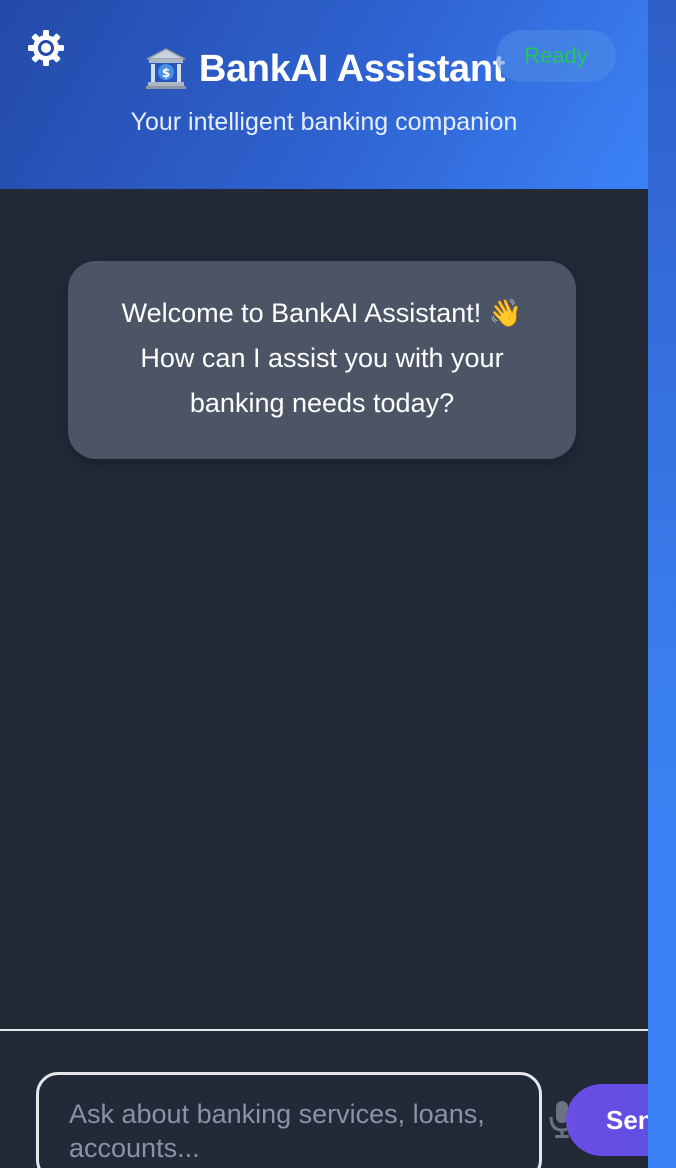  Describe the element at coordinates (324, 122) in the screenshot. I see `app-subtitle: Your intelligent banking companion` at that location.